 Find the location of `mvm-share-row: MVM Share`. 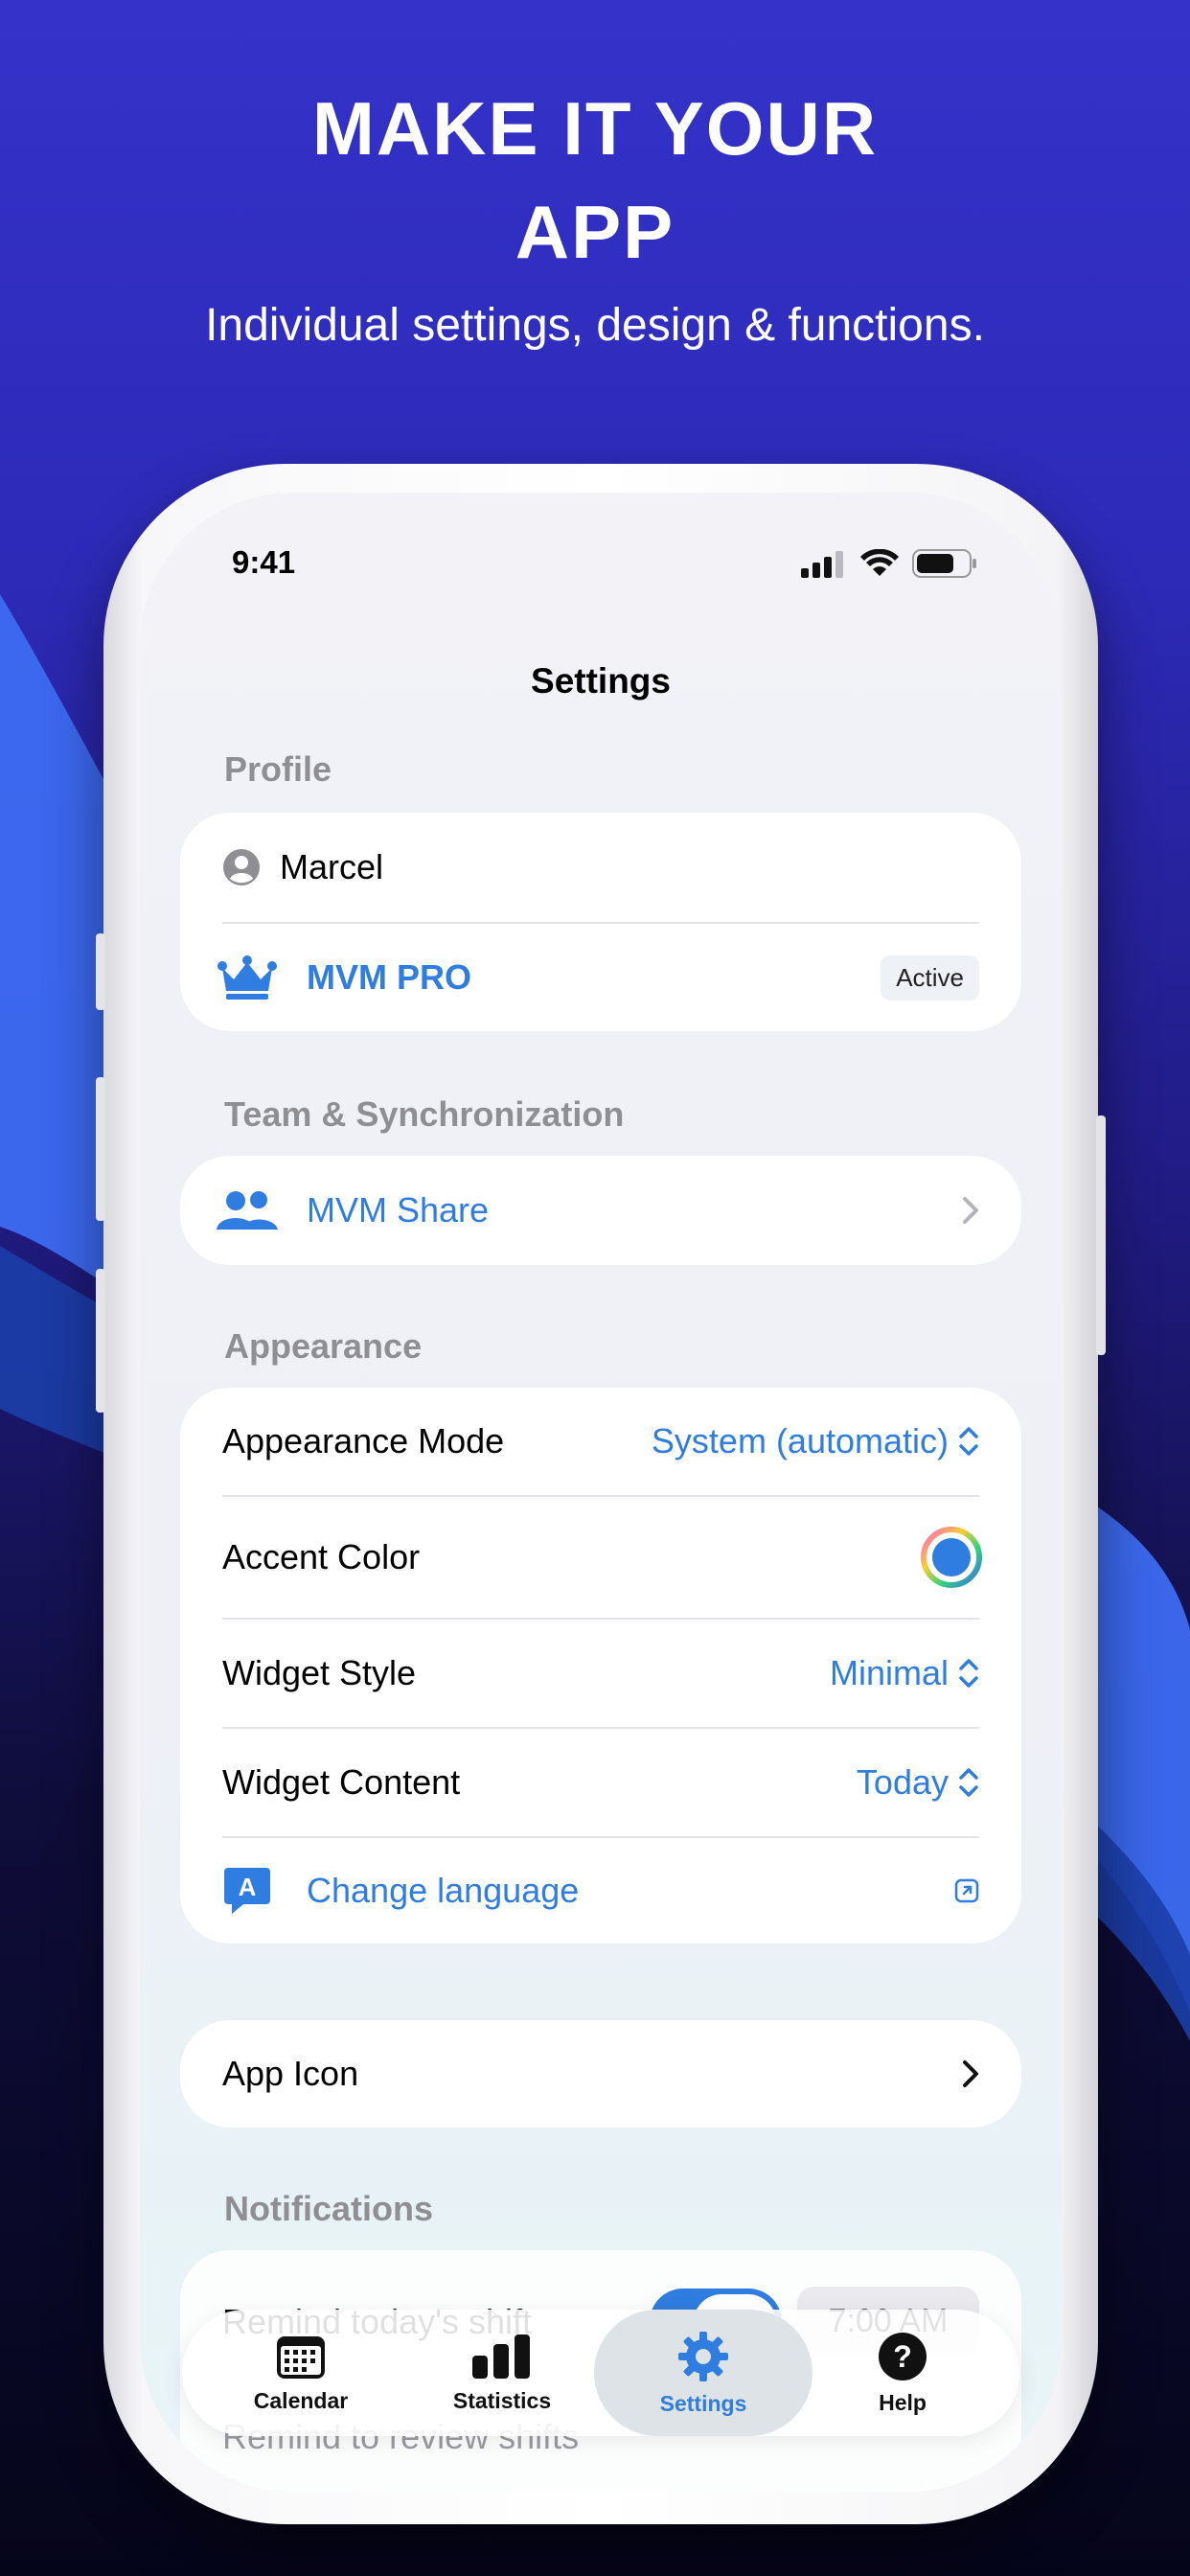

mvm-share-row: MVM Share is located at coordinates (601, 1210).